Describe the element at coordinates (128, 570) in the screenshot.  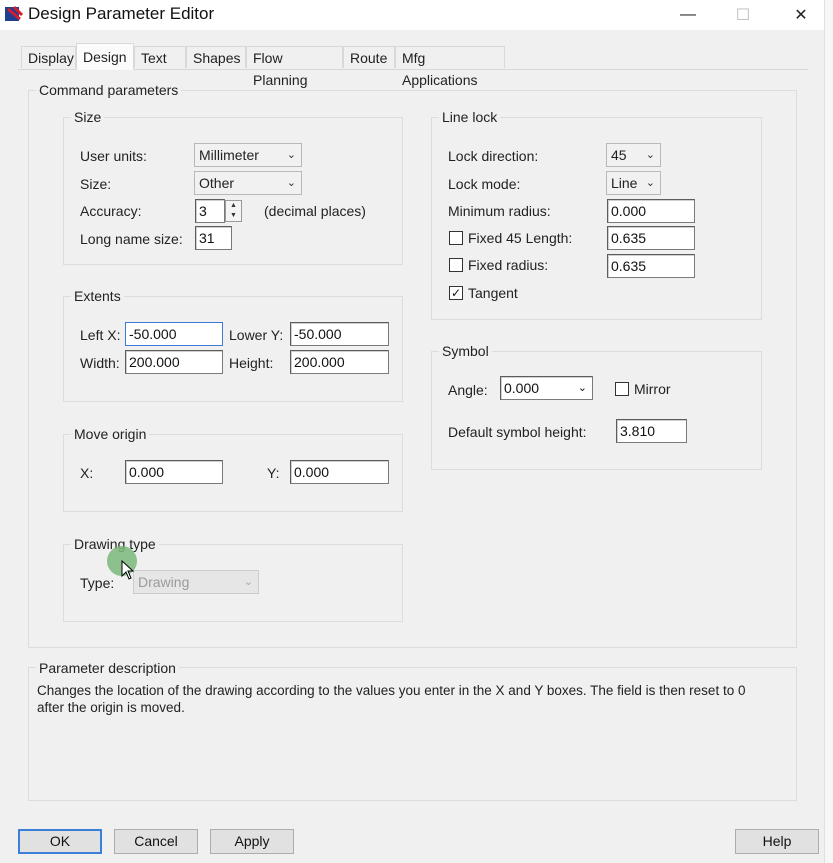
I see `mouse-cursor-icon` at that location.